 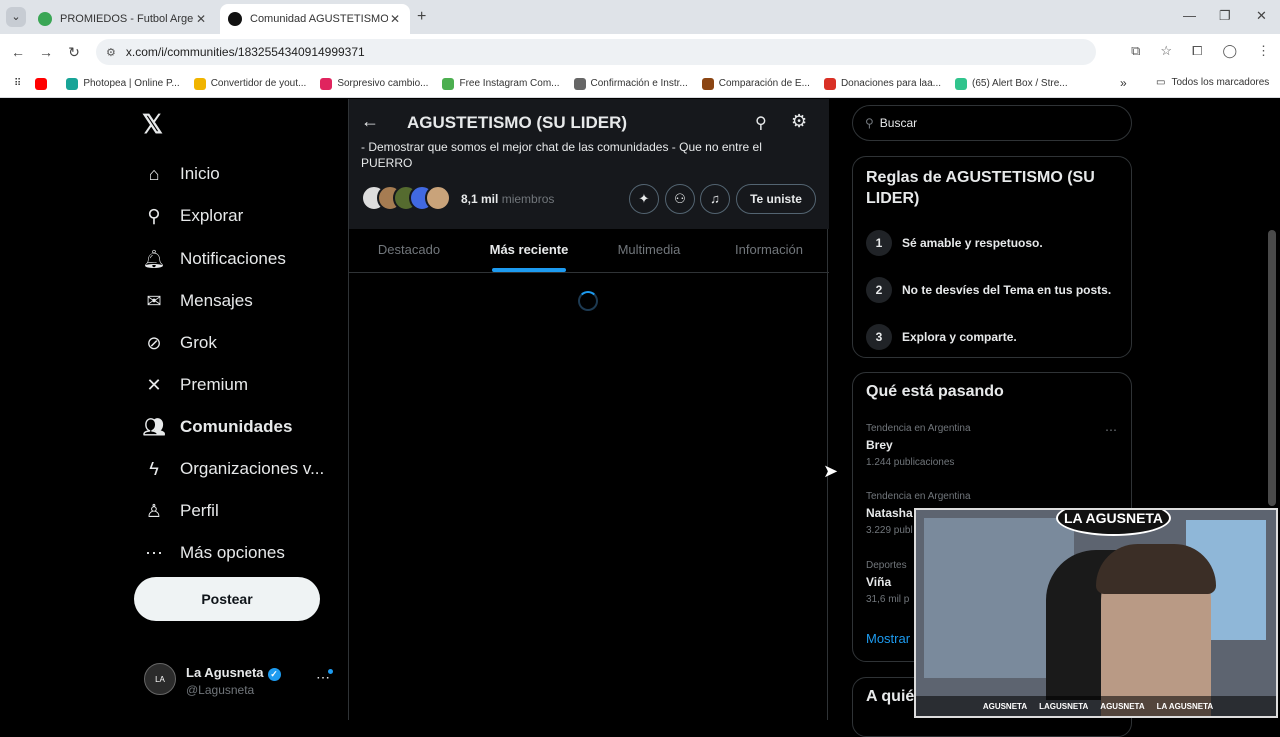 I want to click on show-more-link: Mostrar, so click(x=888, y=638).